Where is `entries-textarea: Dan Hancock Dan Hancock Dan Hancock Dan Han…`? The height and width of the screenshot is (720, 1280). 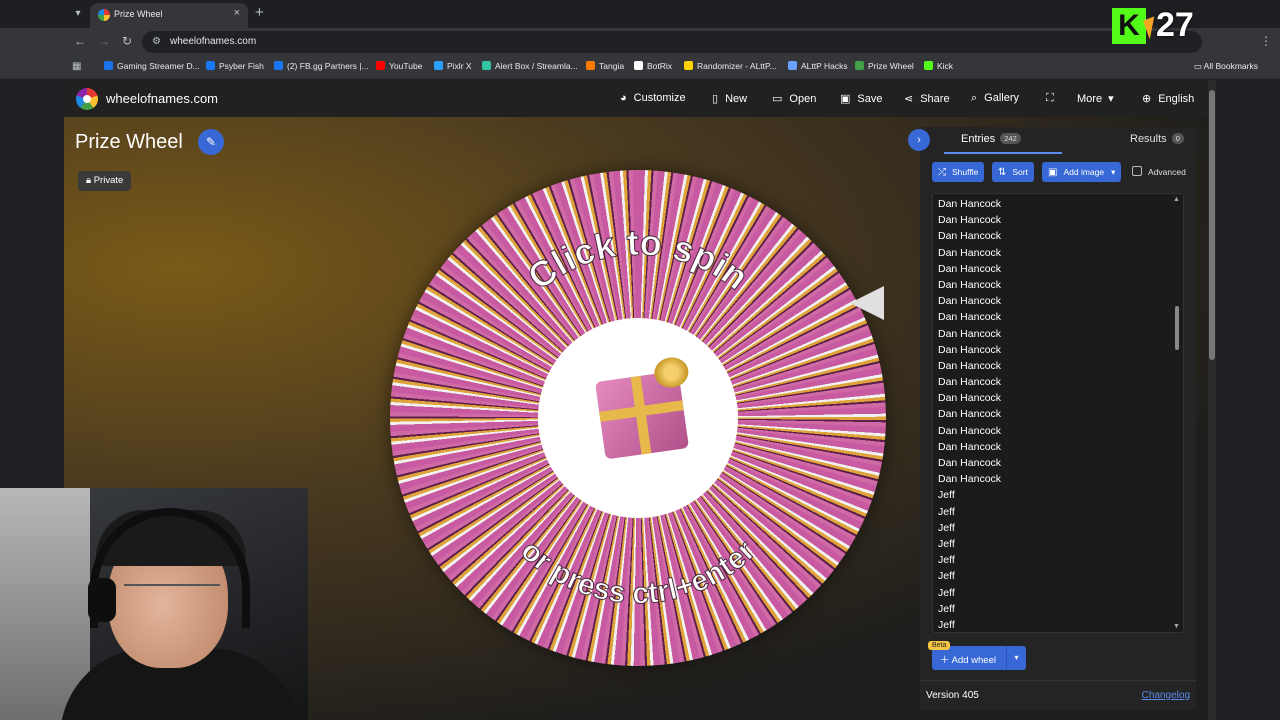 entries-textarea: Dan Hancock Dan Hancock Dan Hancock Dan Han… is located at coordinates (1058, 413).